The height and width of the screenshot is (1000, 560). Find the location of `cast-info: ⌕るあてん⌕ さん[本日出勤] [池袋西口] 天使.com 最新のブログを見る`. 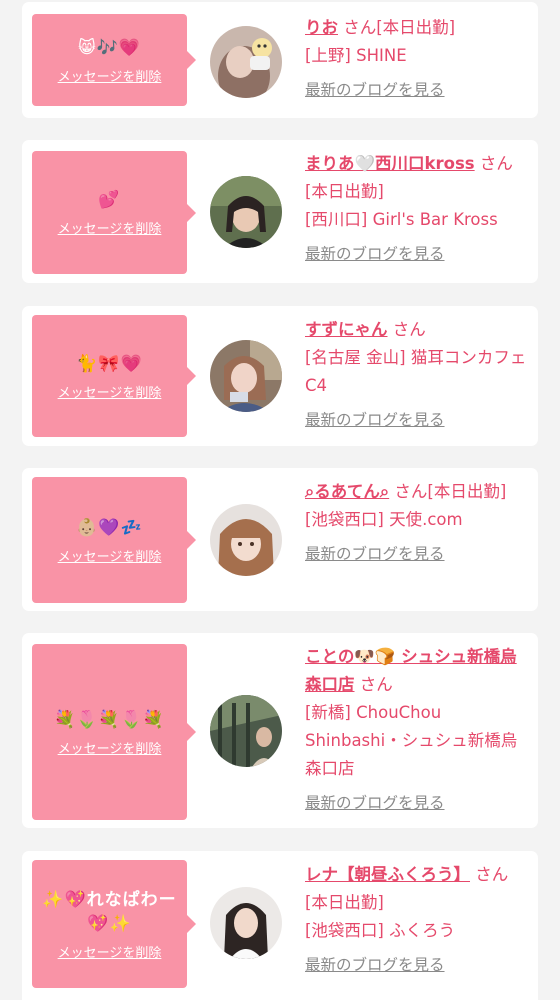

cast-info: ⌕るあてん⌕ さん[本日出勤] [池袋西口] 天使.com 最新のブログを見る is located at coordinates (417, 523).